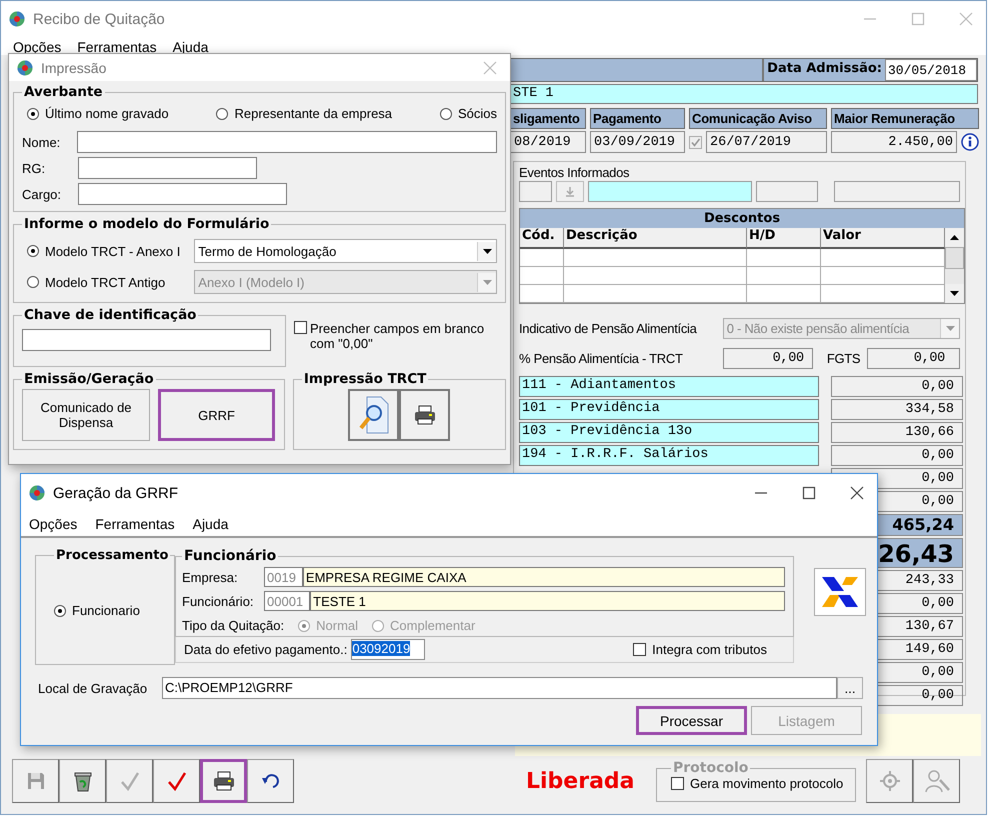 The width and height of the screenshot is (991, 817). Describe the element at coordinates (42, 142) in the screenshot. I see `field-label: Nome:` at that location.